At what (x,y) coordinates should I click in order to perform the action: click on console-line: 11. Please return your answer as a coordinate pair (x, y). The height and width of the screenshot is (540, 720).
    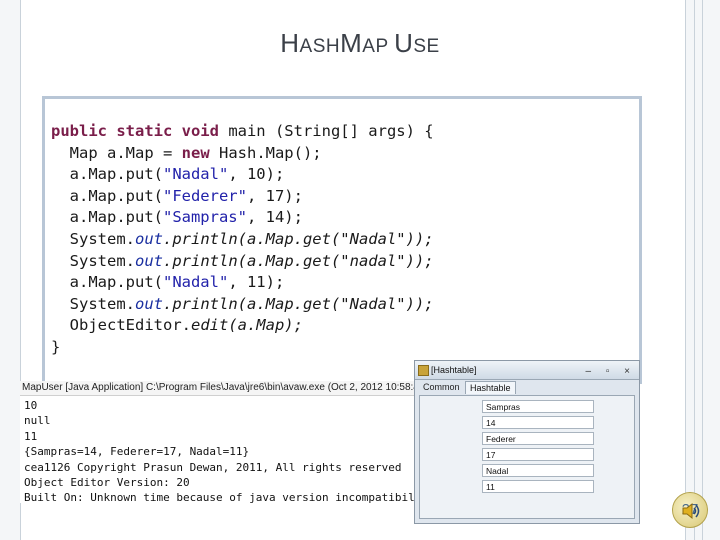
    Looking at the image, I should click on (31, 436).